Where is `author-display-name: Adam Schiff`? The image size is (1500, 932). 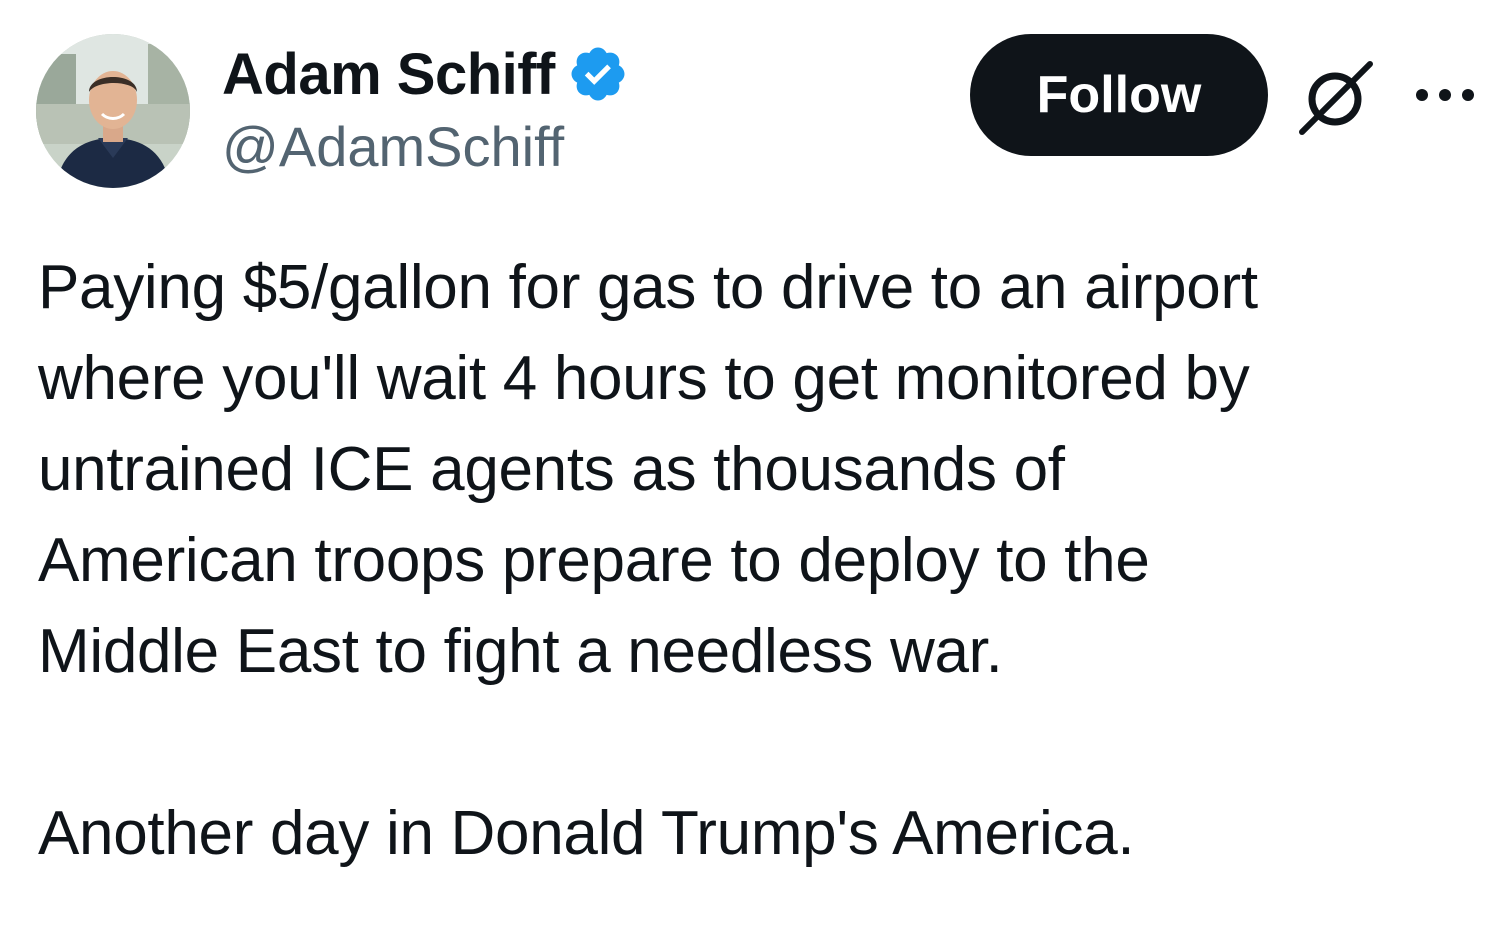 author-display-name: Adam Schiff is located at coordinates (388, 74).